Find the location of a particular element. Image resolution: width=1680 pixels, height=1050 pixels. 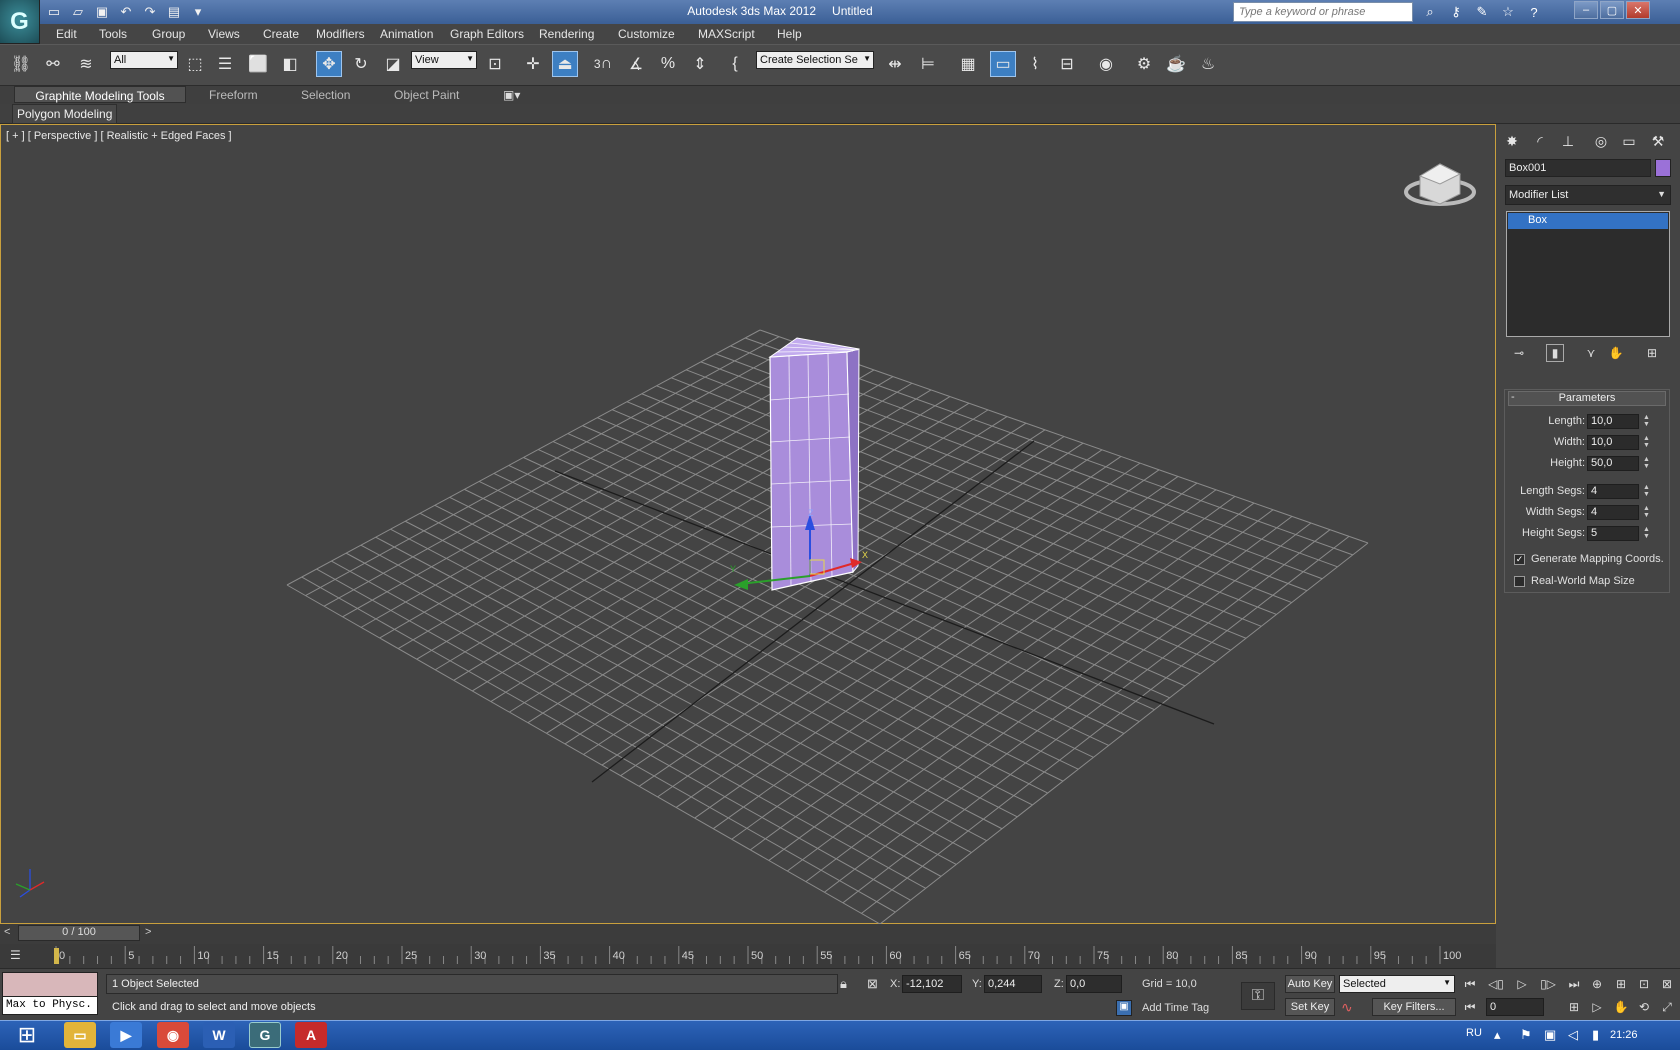

add-time-tag: Add Time Tag is located at coordinates (1175, 1008).